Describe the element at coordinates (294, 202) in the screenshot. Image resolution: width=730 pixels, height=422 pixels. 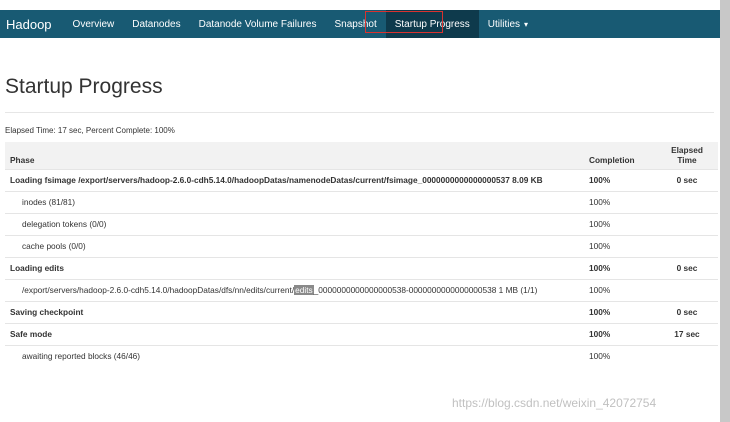
I see `phase-cell: inodes (81/81)` at that location.